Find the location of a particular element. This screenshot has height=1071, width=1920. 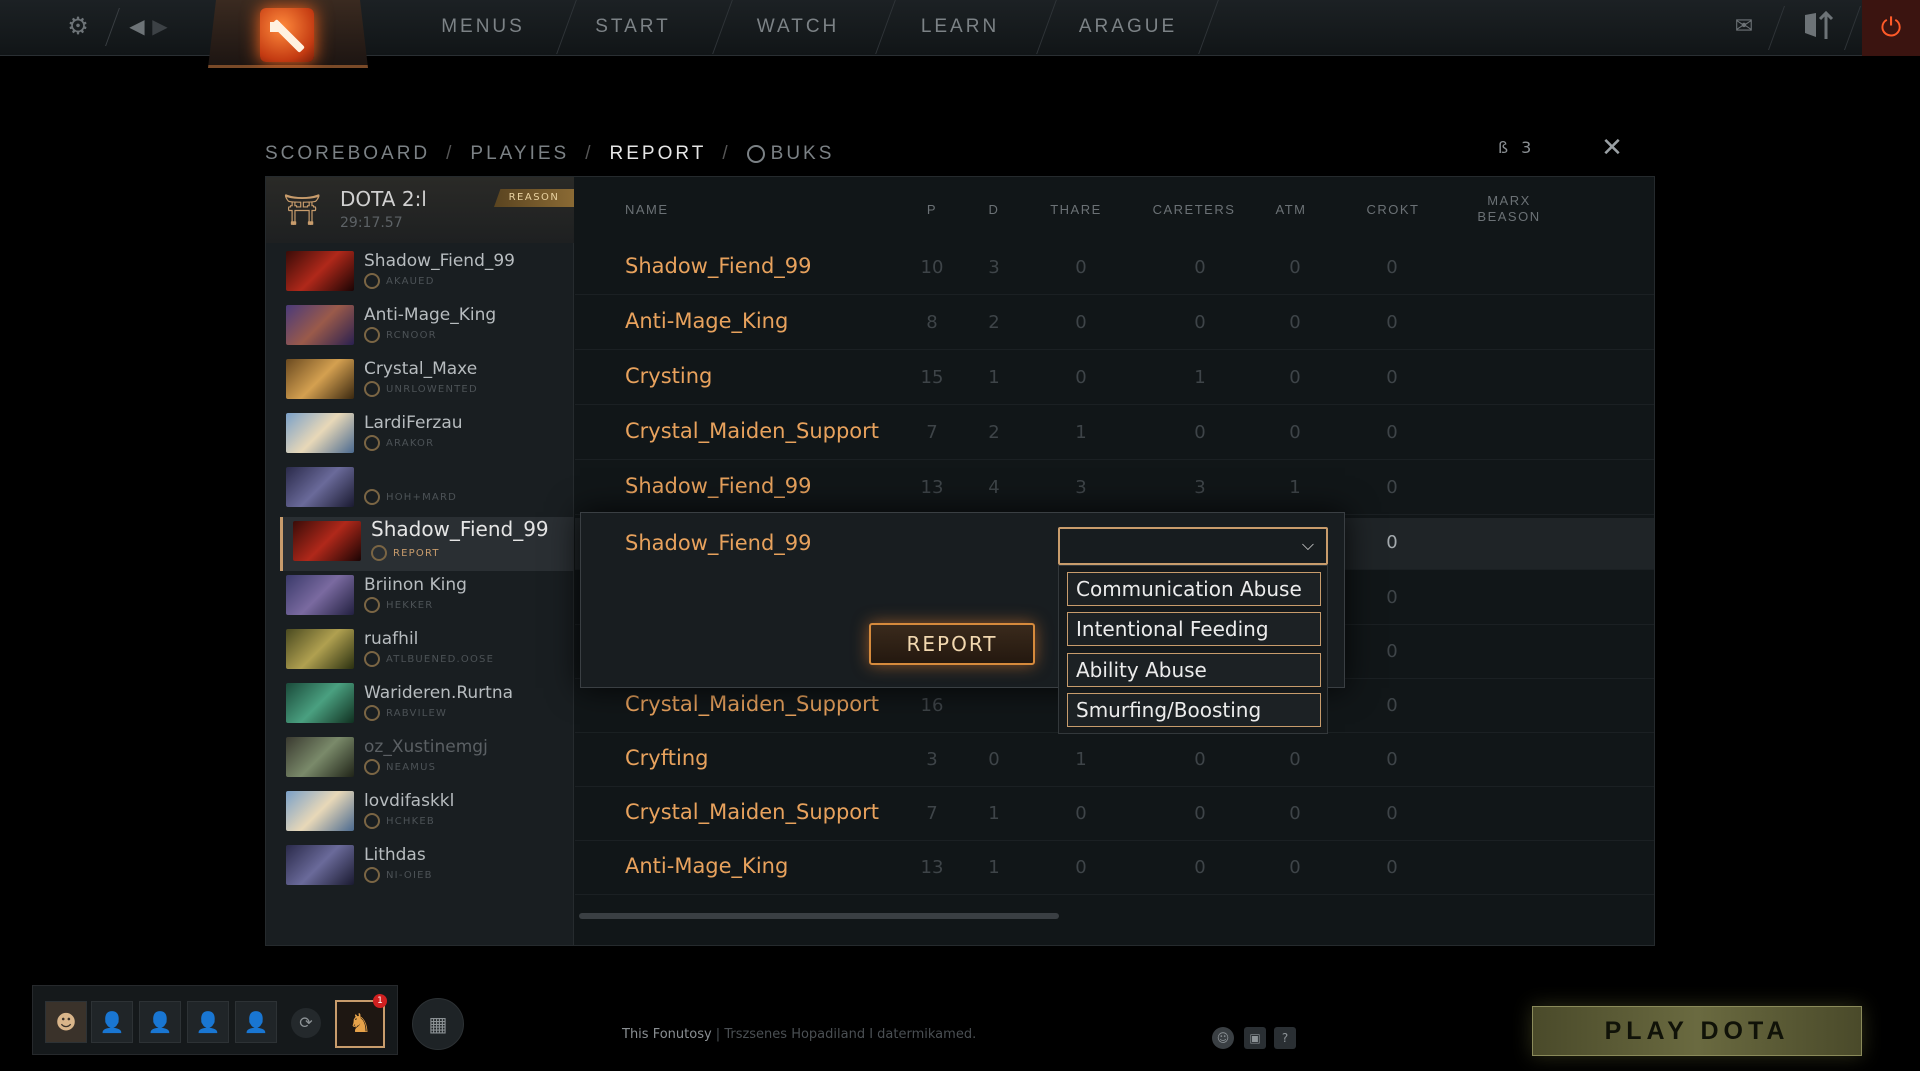

column-header-marx-beason: MARX BEASON is located at coordinates (1509, 209).